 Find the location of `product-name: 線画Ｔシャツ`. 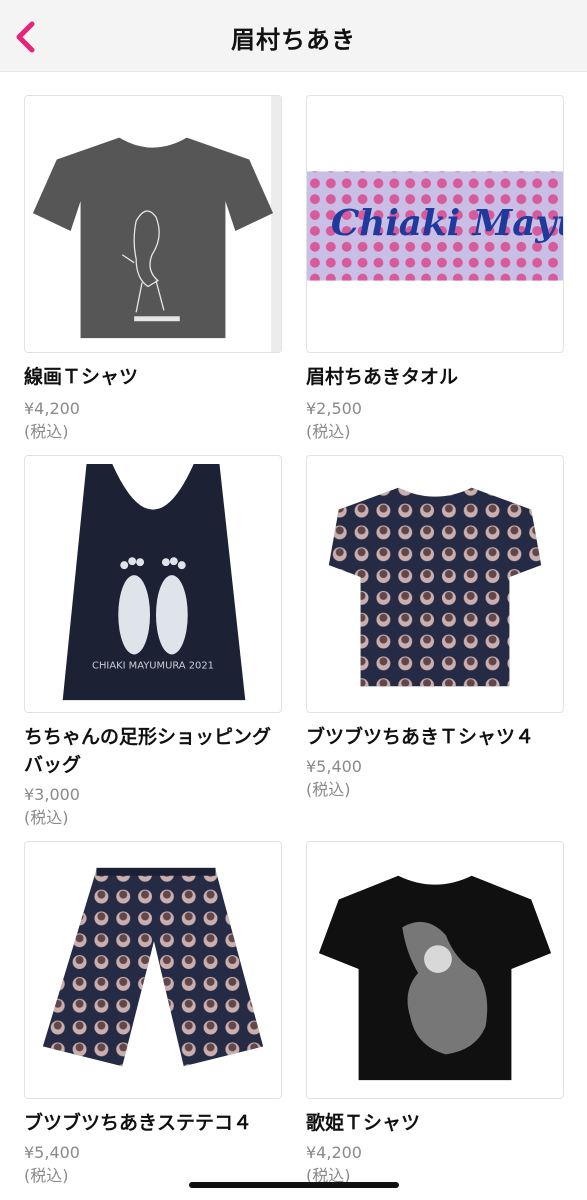

product-name: 線画Ｔシャツ is located at coordinates (81, 377).